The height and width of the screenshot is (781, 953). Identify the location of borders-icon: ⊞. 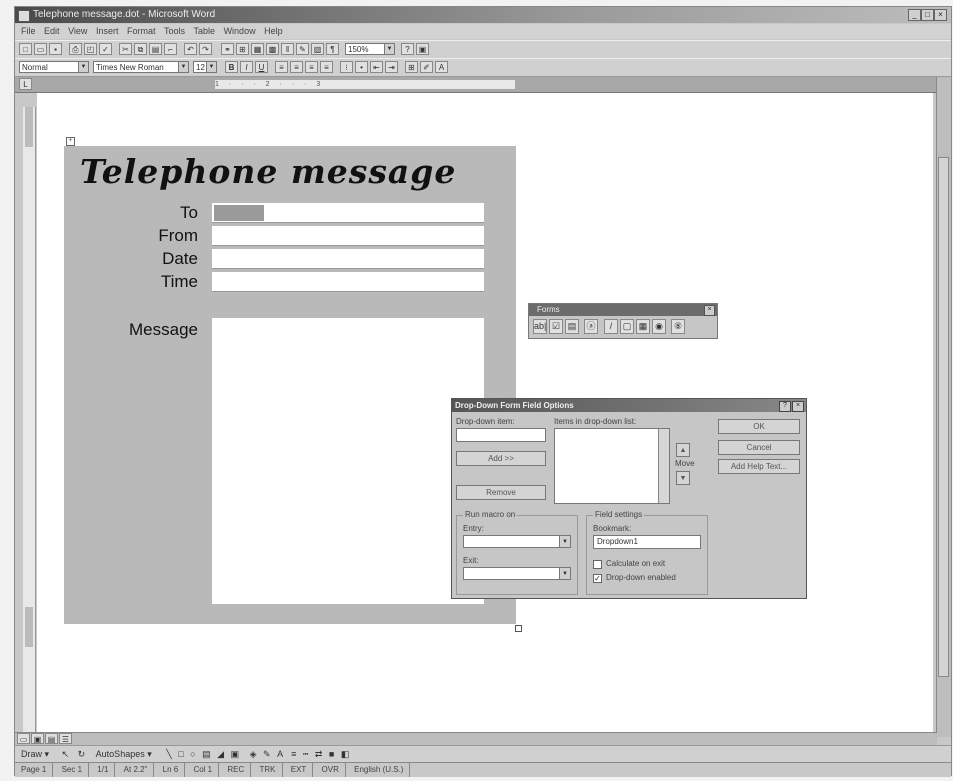
(411, 67).